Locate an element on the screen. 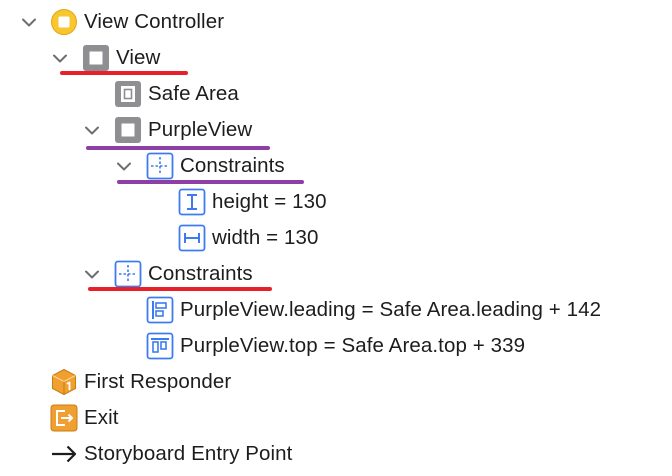  outline-item-height-constraint: height = 130 is located at coordinates (252, 202).